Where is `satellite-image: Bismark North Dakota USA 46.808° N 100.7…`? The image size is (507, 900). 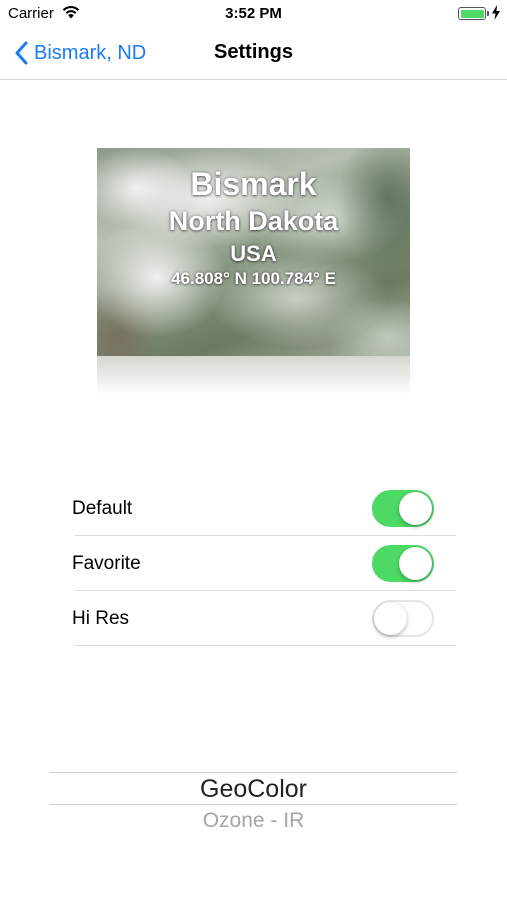 satellite-image: Bismark North Dakota USA 46.808° N 100.7… is located at coordinates (253, 252).